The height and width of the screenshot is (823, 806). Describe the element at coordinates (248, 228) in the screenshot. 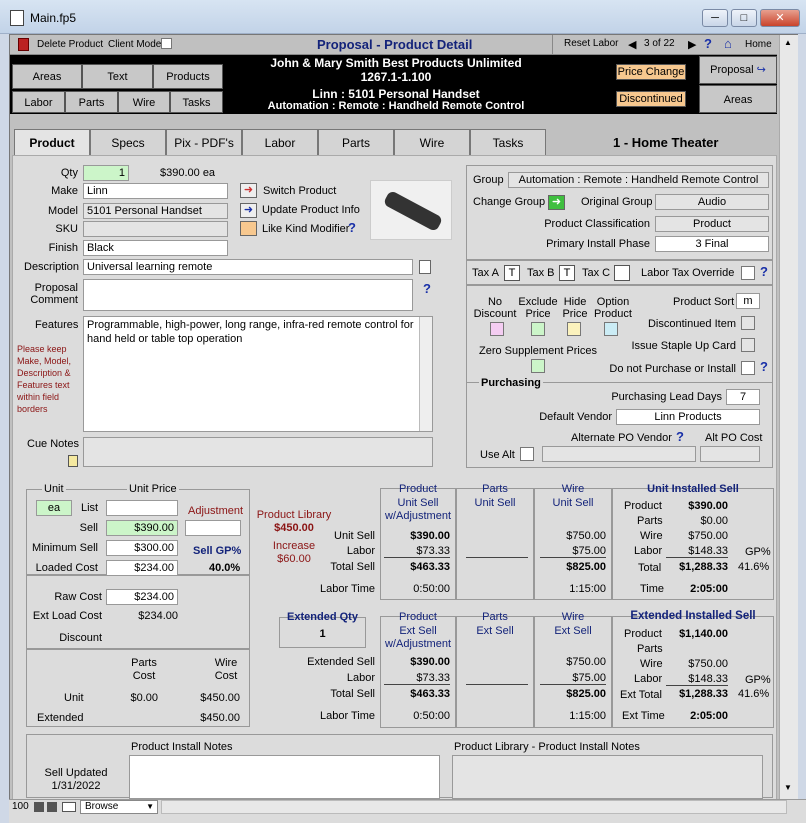

I see `like-kind-swatch` at that location.